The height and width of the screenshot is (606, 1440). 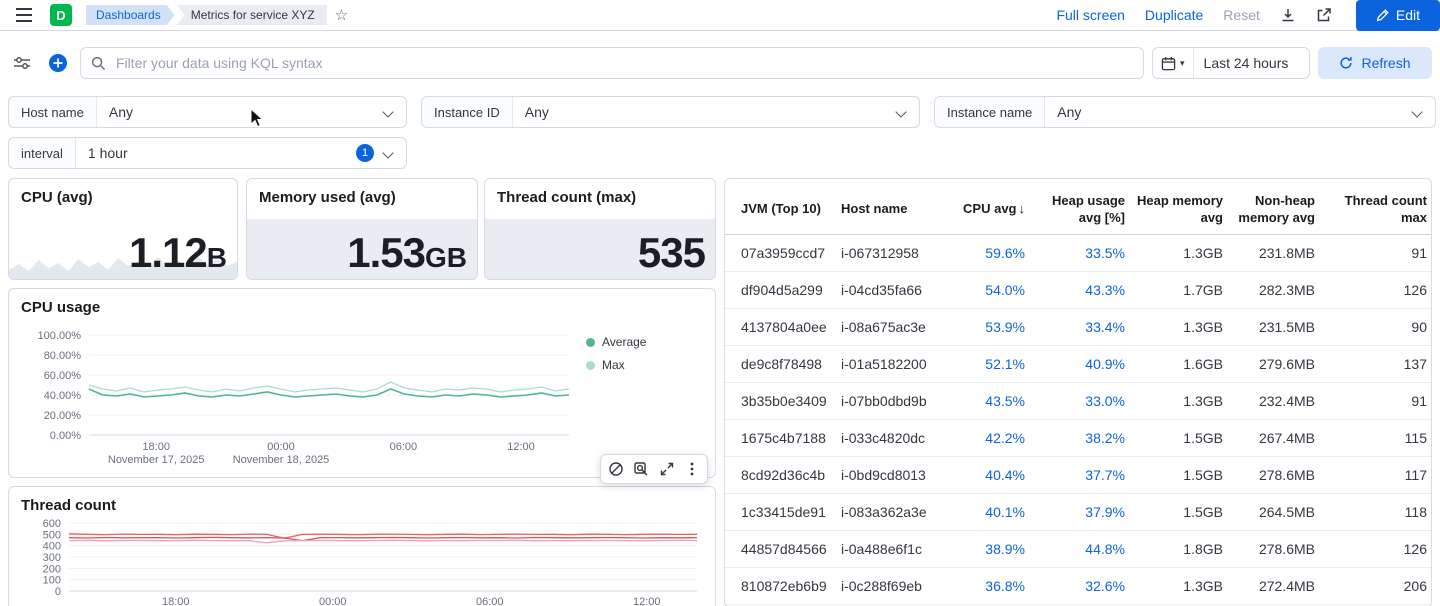 I want to click on kebab-menu-icon, so click(x=692, y=469).